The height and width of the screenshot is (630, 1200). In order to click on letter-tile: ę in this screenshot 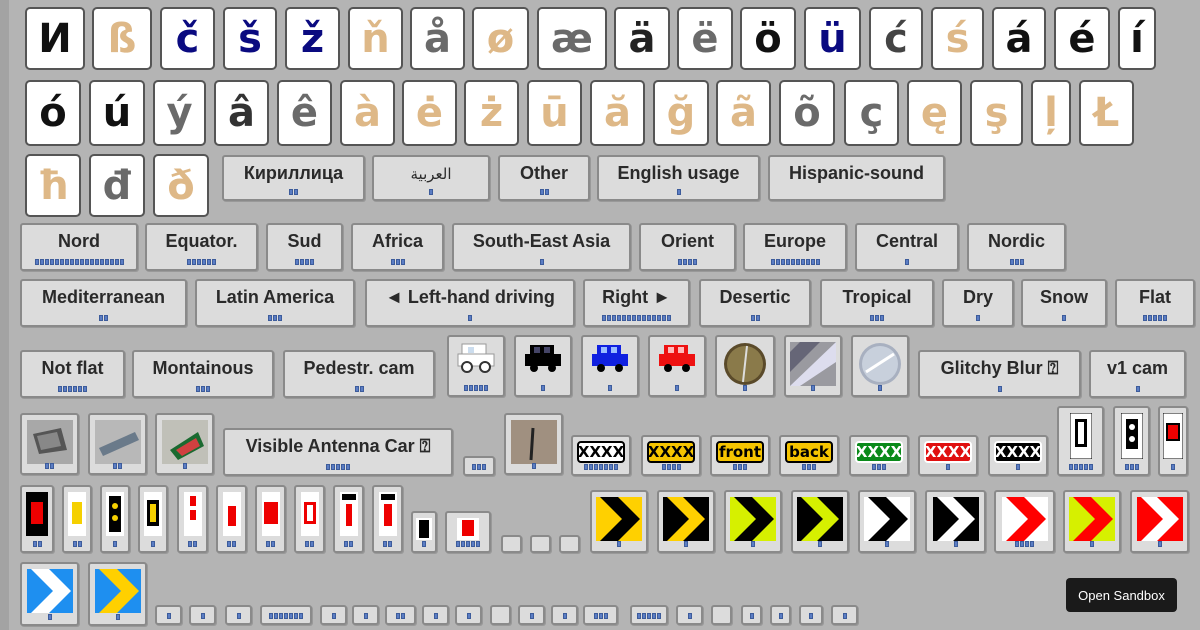, I will do `click(934, 113)`.